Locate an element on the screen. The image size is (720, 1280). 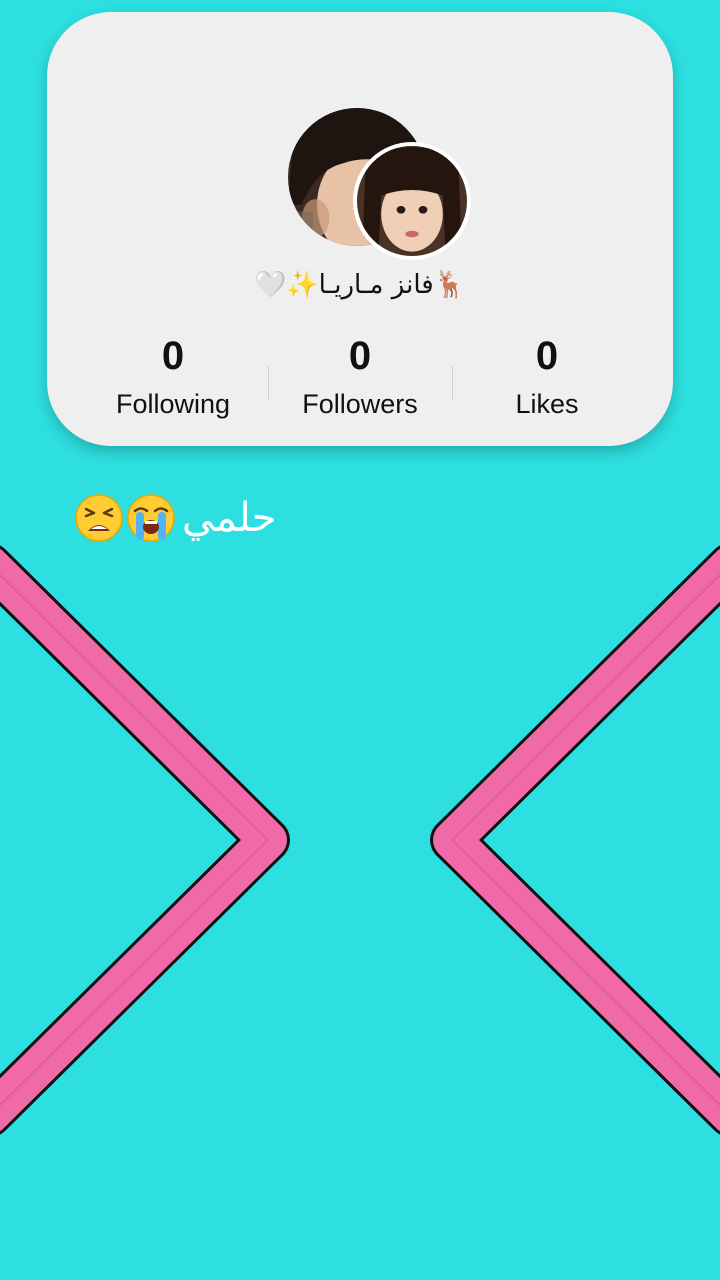
stat-likes: 0 Likes is located at coordinates (547, 377).